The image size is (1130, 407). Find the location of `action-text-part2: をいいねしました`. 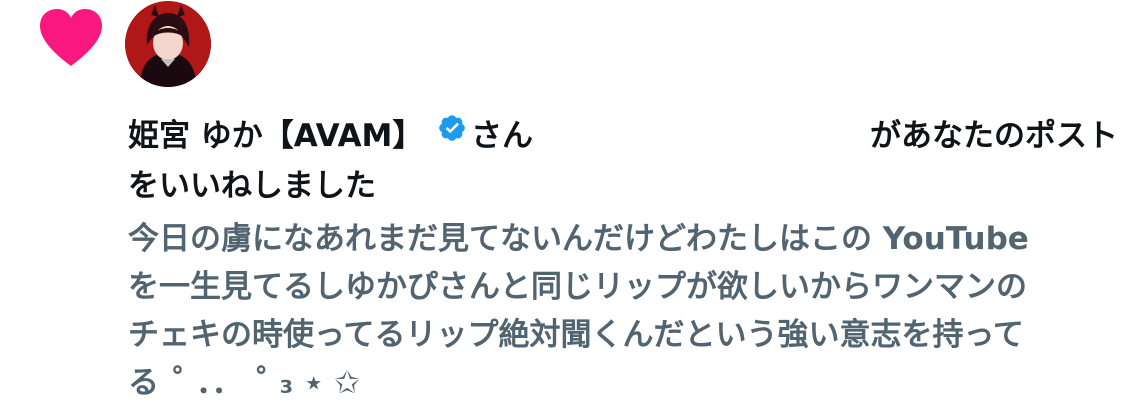

action-text-part2: をいいねしました is located at coordinates (252, 186).